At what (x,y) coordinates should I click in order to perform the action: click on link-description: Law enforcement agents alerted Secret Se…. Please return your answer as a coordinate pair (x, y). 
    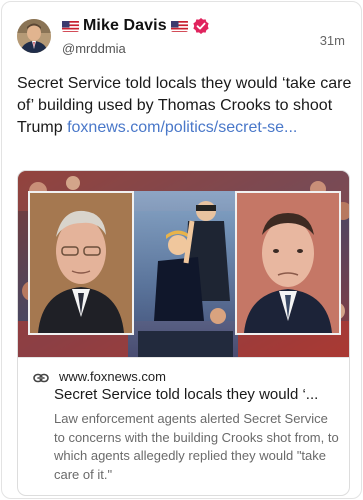
    Looking at the image, I should click on (196, 446).